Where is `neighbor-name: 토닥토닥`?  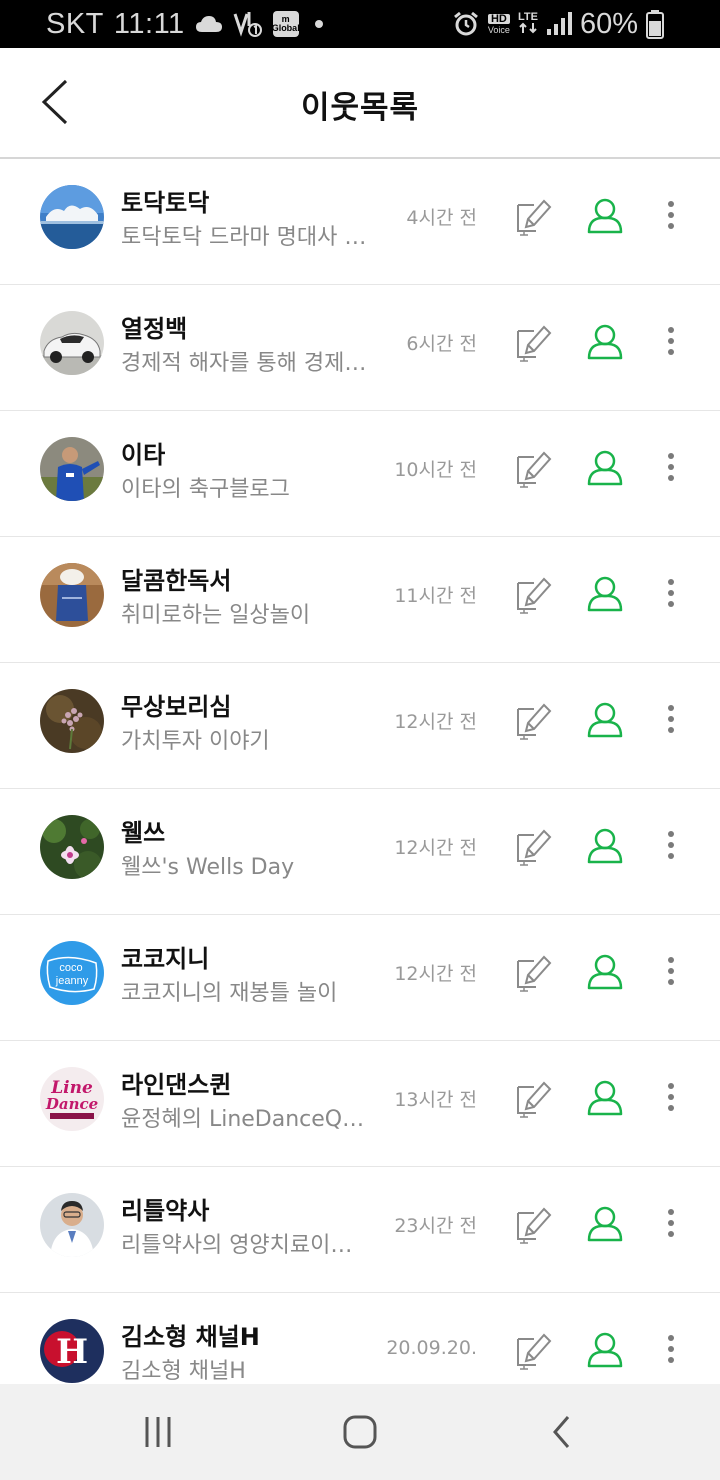 neighbor-name: 토닥토닥 is located at coordinates (165, 203).